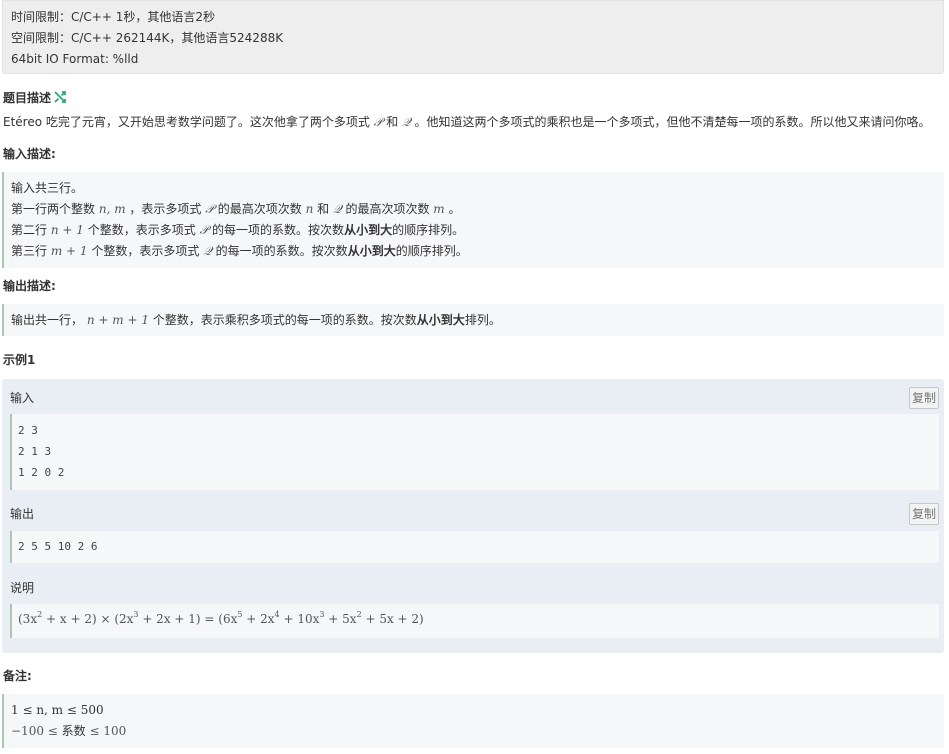 The width and height of the screenshot is (949, 754). Describe the element at coordinates (41, 472) in the screenshot. I see `code-line: 1 2 0 2` at that location.